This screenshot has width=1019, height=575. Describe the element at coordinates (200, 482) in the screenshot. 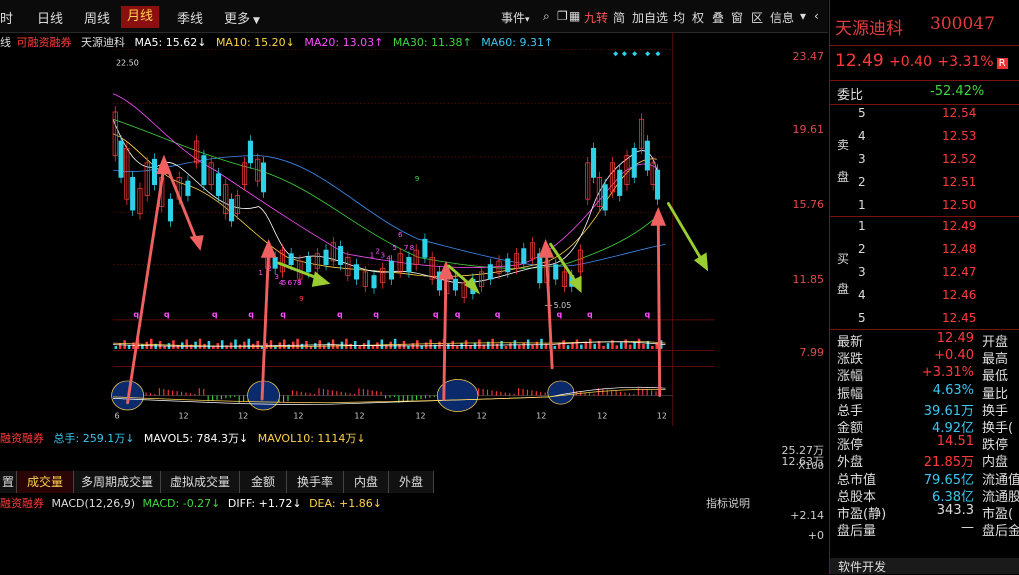

I see `tab-virtual-volume: 虚拟成交量` at that location.